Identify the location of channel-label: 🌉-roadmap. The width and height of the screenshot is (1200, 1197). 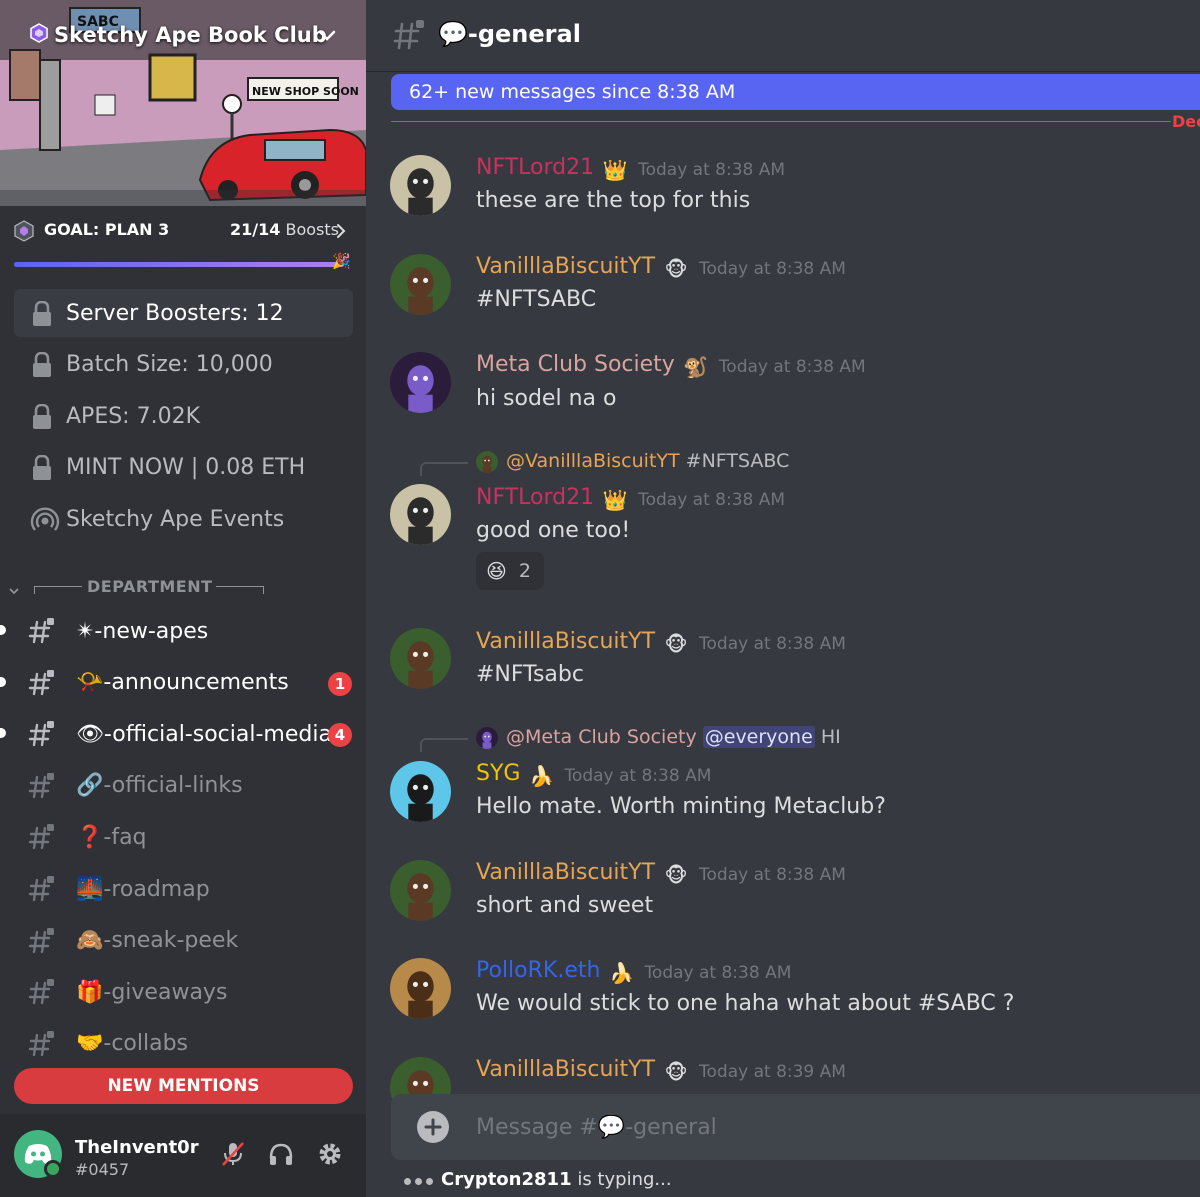
(143, 889).